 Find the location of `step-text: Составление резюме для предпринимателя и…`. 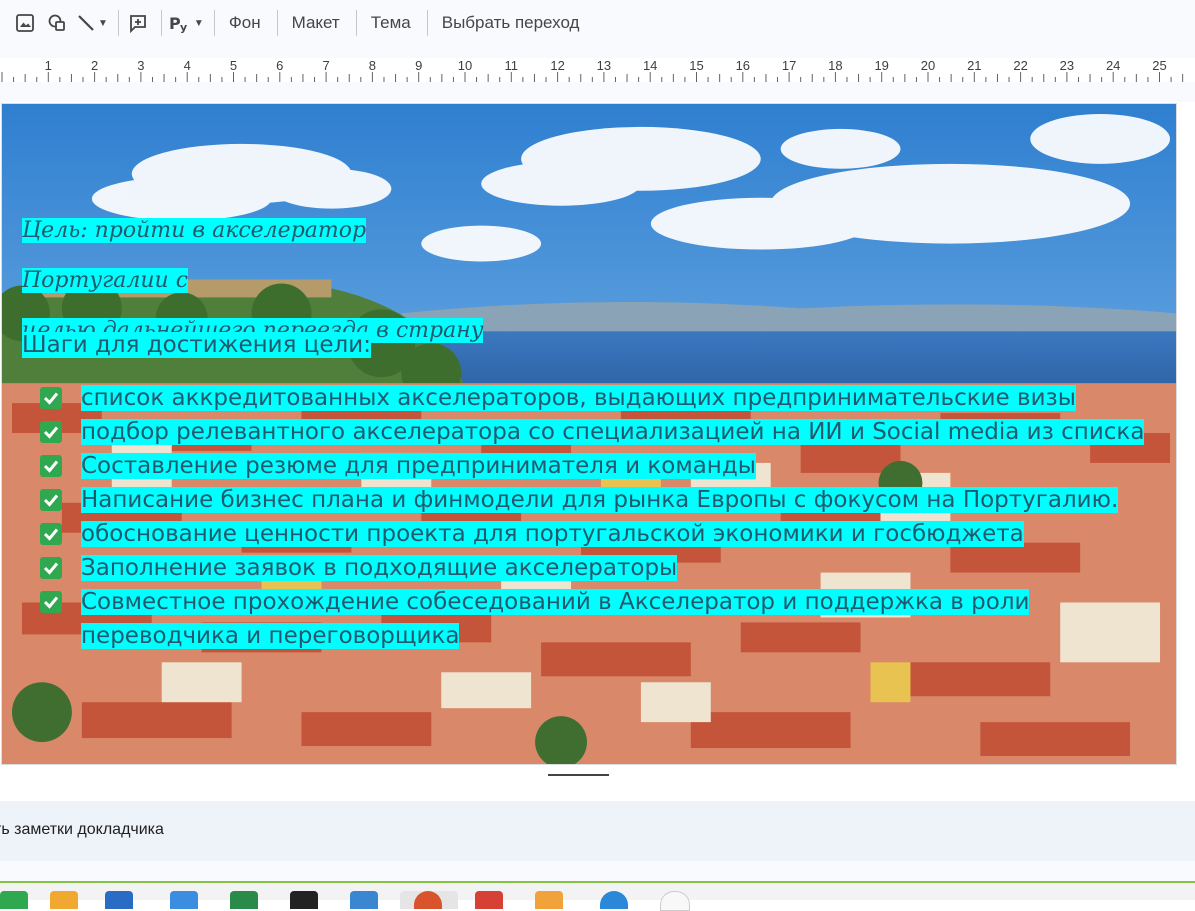

step-text: Составление резюме для предпринимателя и… is located at coordinates (418, 466).